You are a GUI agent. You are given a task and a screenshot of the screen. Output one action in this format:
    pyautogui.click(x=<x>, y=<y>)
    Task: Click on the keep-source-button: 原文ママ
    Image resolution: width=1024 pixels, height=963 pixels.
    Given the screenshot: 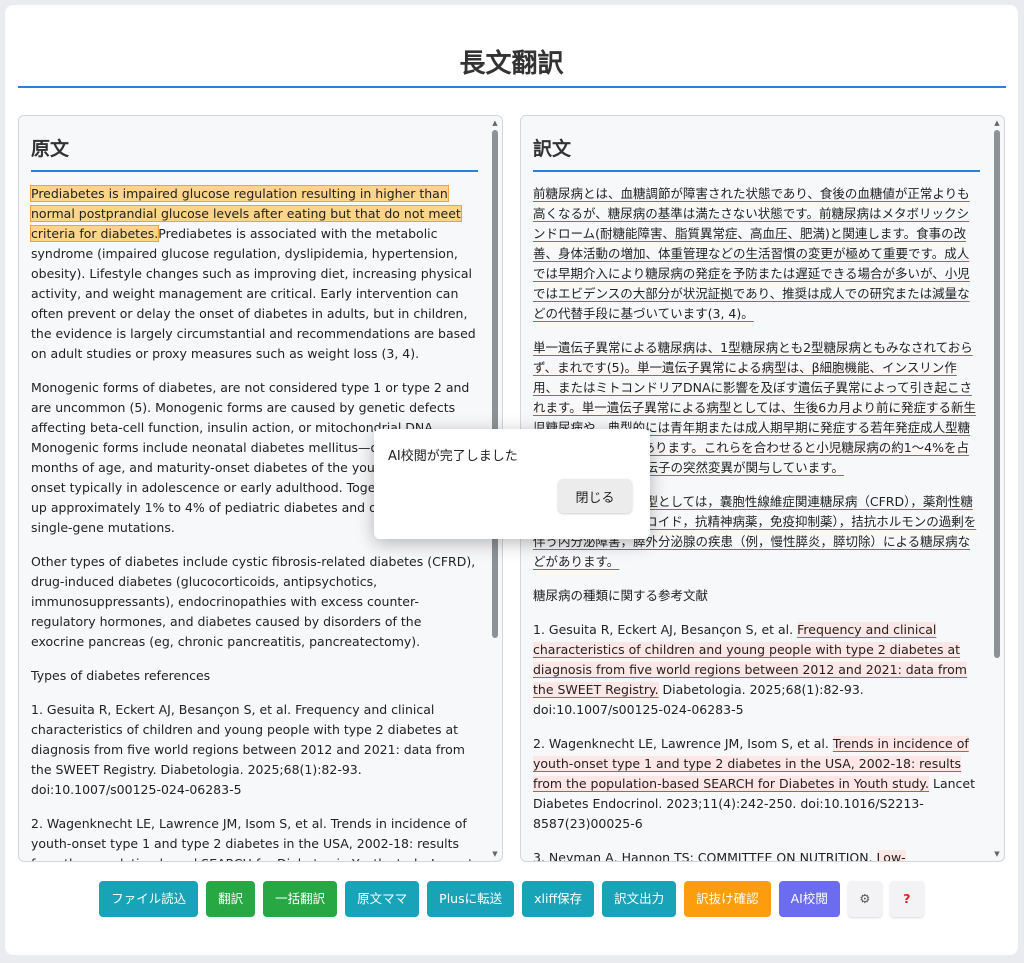 What is the action you would take?
    pyautogui.click(x=382, y=899)
    